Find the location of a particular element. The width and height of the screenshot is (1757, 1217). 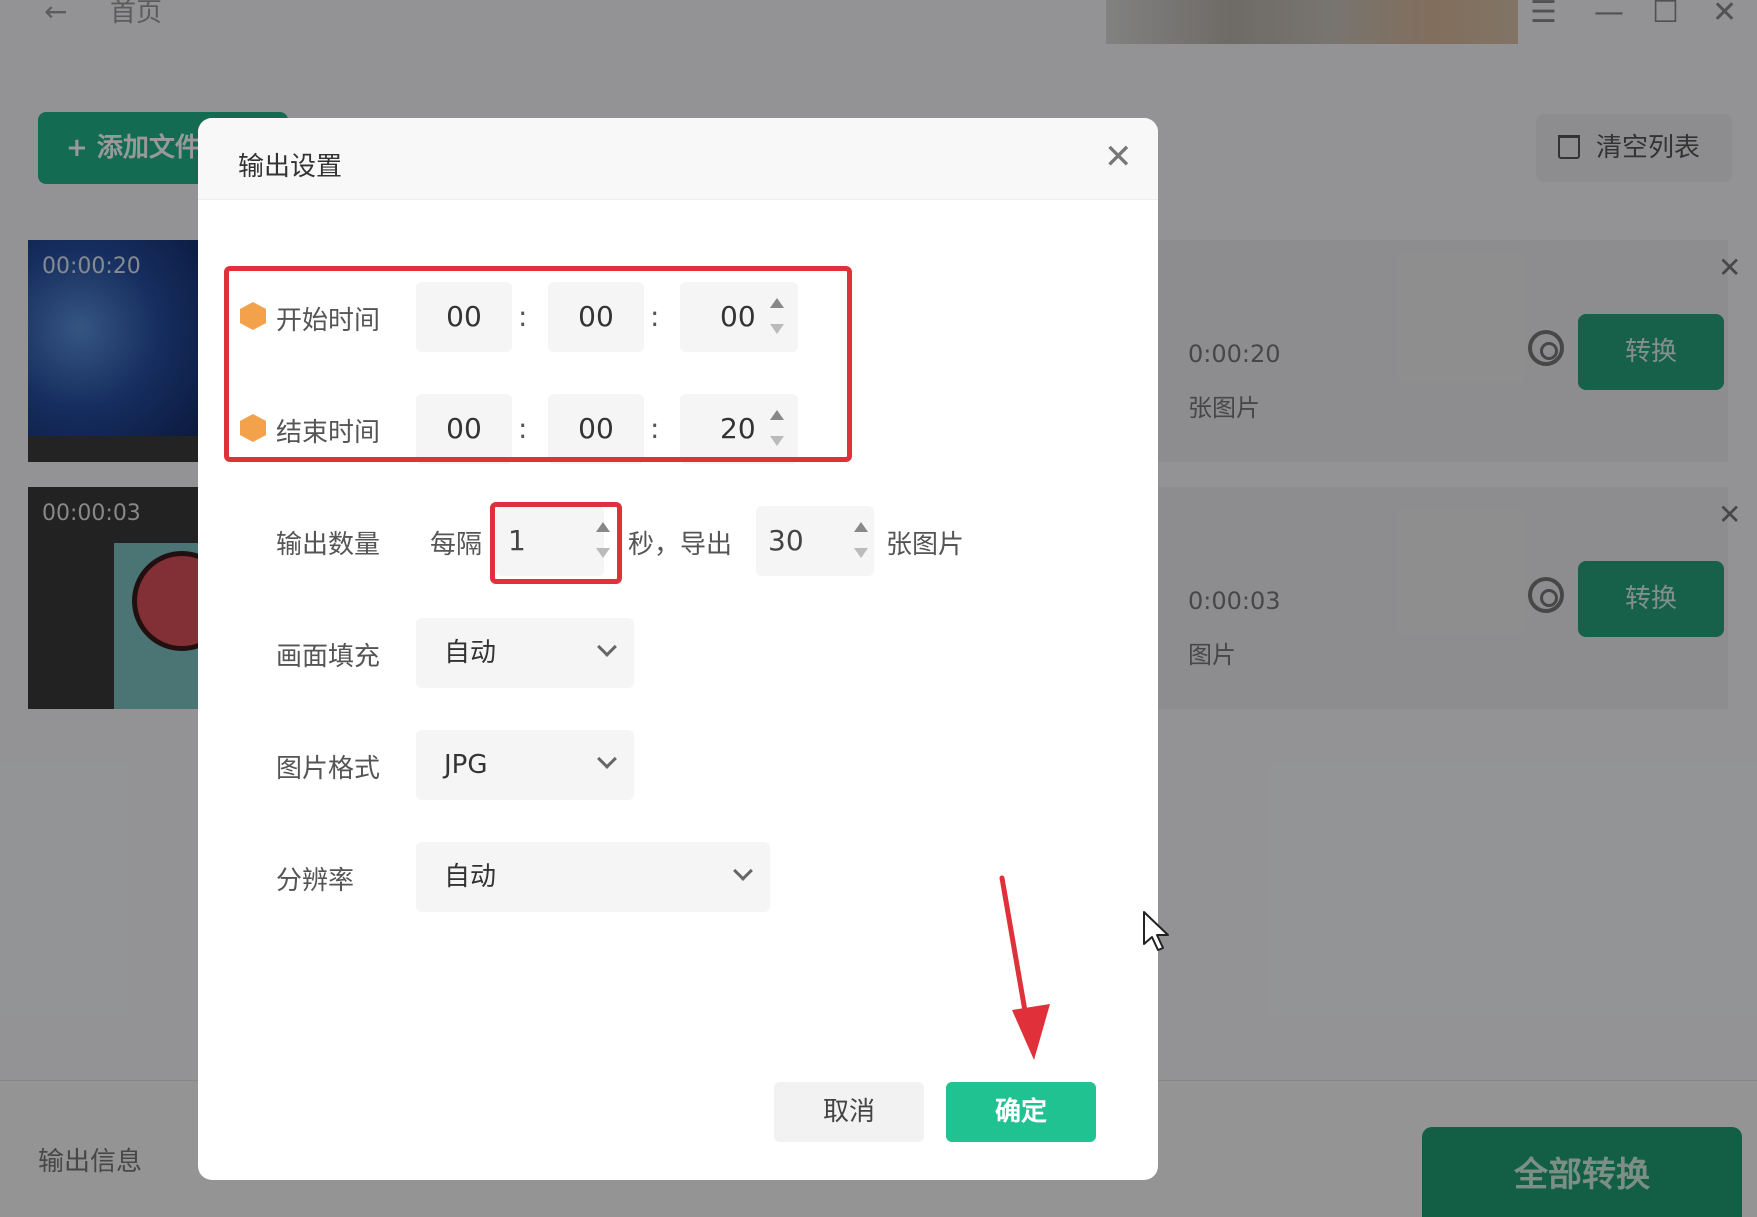

resolution-label: 分辨率 is located at coordinates (315, 881).